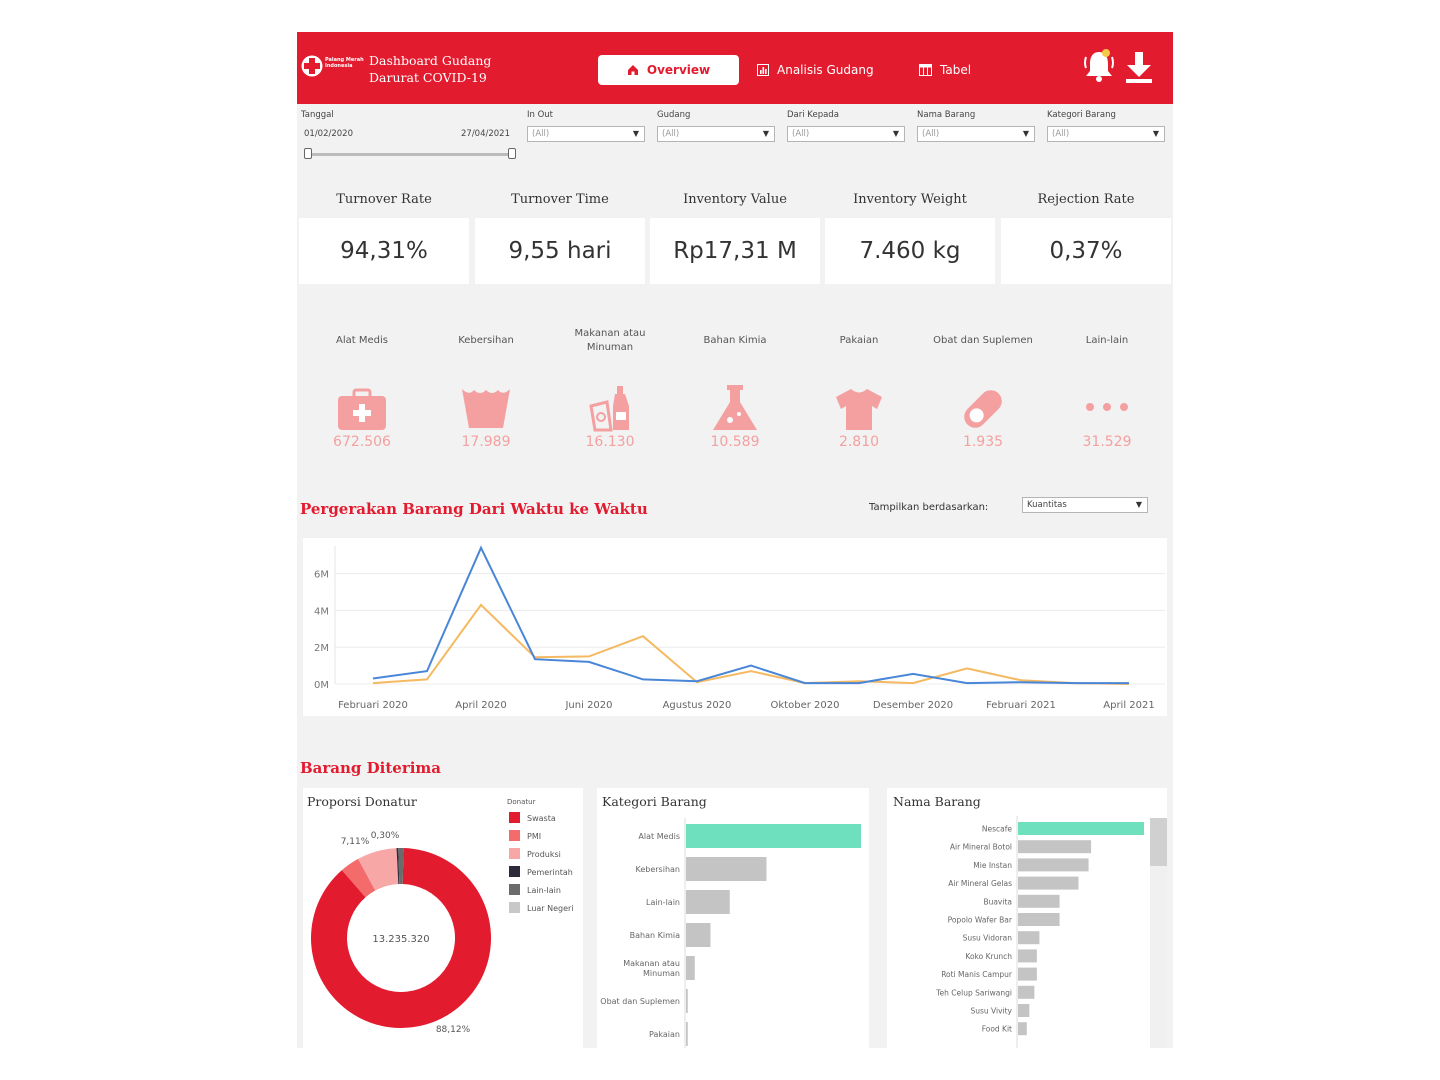 This screenshot has height=1080, width=1440. What do you see at coordinates (480, 705) in the screenshot?
I see `x-tick-label: April 2020` at bounding box center [480, 705].